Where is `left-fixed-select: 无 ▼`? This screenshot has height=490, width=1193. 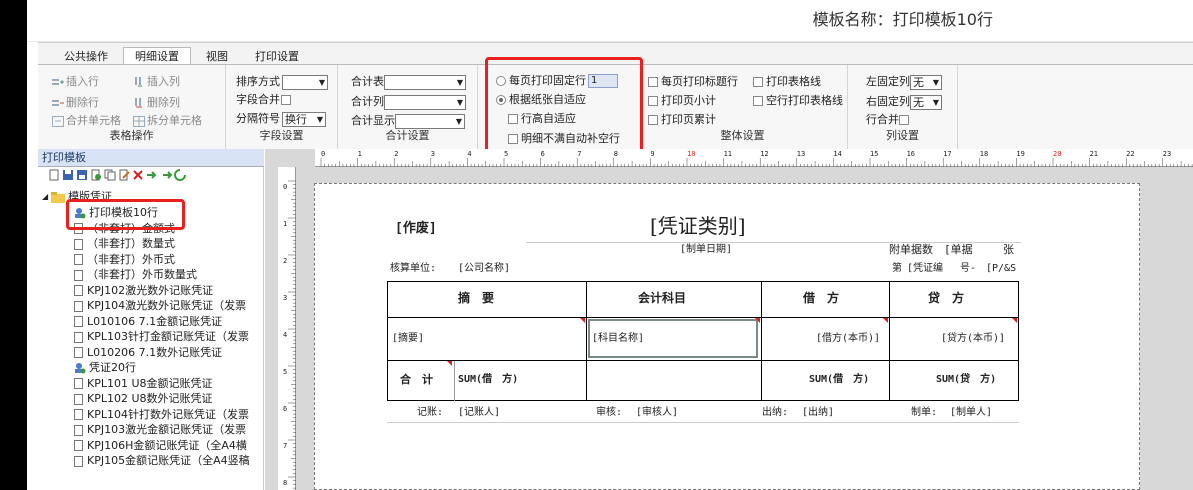
left-fixed-select: 无 ▼ is located at coordinates (926, 82).